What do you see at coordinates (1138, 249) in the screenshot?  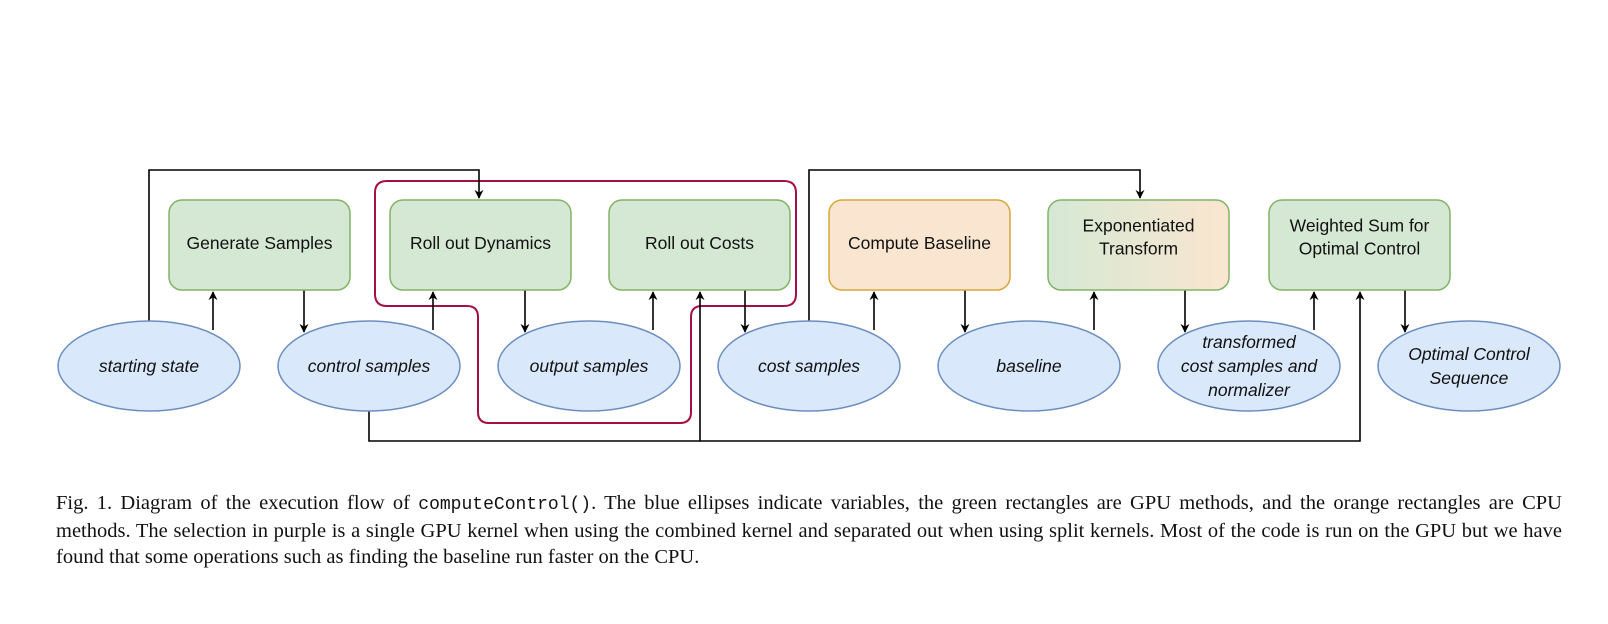 I see `method-label: Transform` at bounding box center [1138, 249].